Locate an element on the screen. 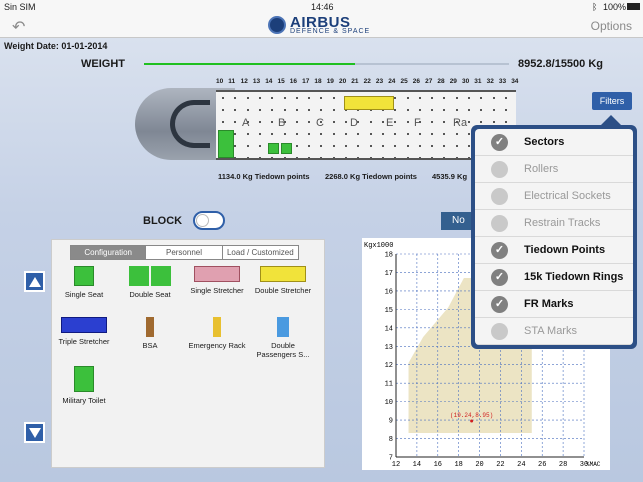 The width and height of the screenshot is (643, 482). options-button: Options is located at coordinates (611, 26).